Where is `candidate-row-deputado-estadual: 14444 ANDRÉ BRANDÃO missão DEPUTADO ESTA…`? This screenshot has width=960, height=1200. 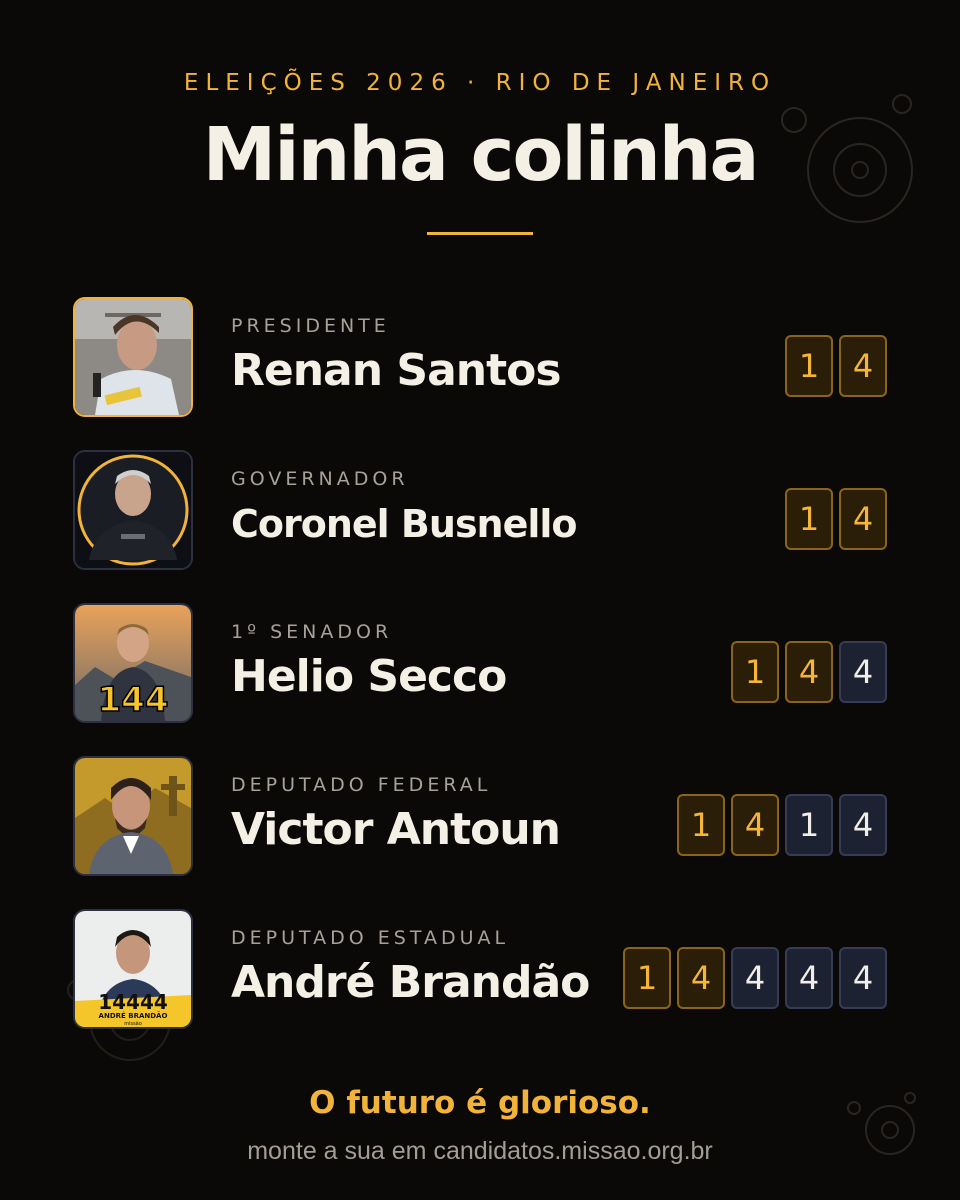
candidate-row-deputado-estadual: 14444 ANDRÉ BRANDÃO missão DEPUTADO ESTA… is located at coordinates (480, 970).